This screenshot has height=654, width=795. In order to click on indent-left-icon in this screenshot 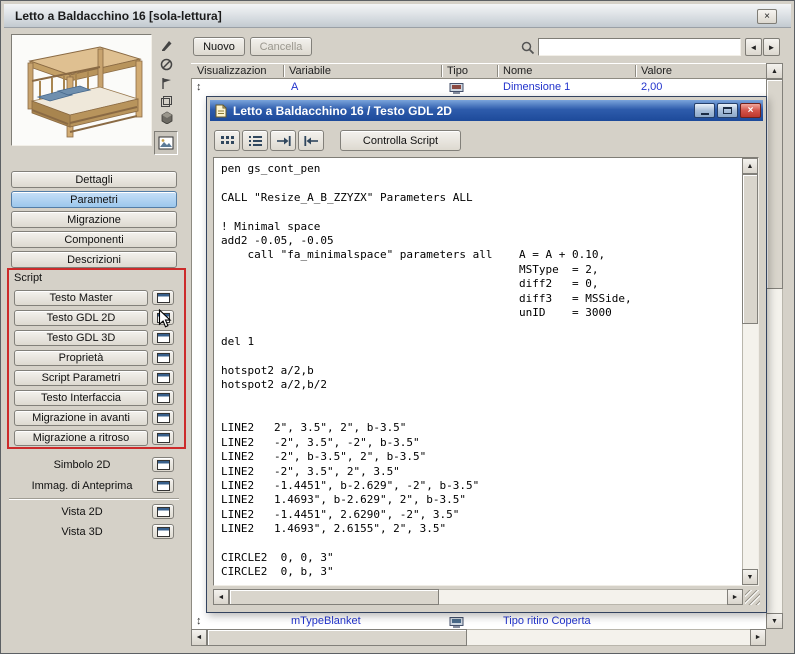, I will do `click(310, 140)`.